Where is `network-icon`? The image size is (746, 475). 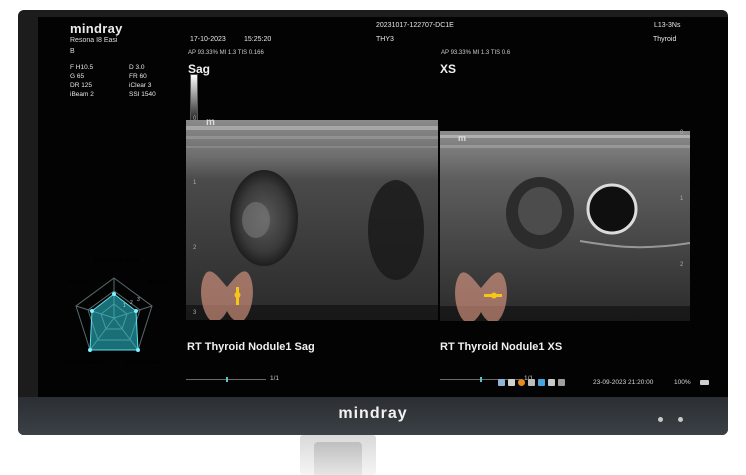 network-icon is located at coordinates (501, 382).